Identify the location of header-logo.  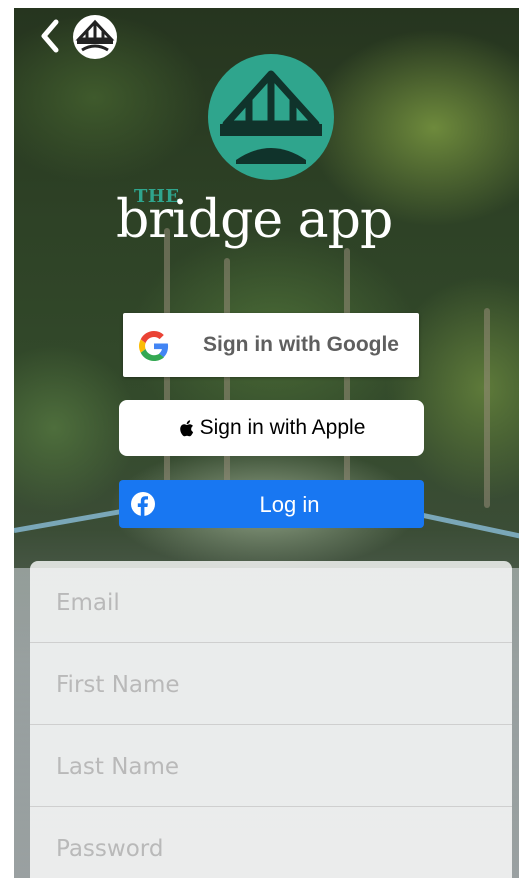
(95, 37).